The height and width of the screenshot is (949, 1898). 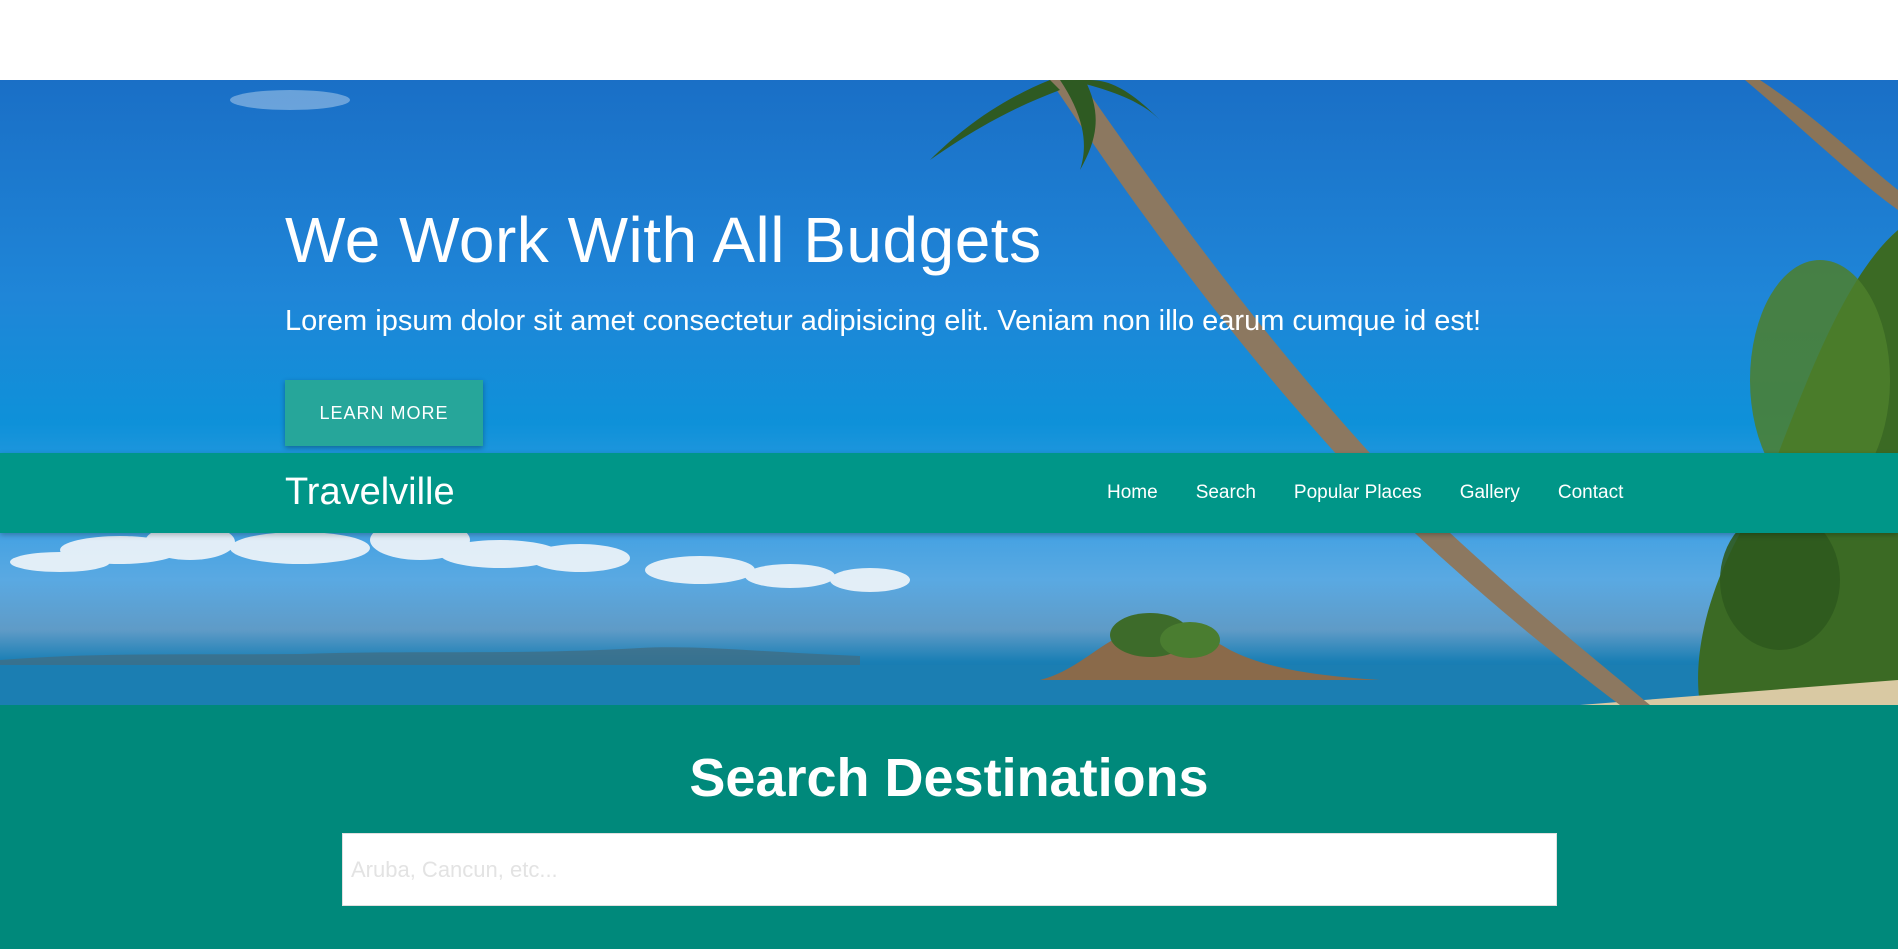 What do you see at coordinates (949, 40) in the screenshot?
I see `top-blank-area` at bounding box center [949, 40].